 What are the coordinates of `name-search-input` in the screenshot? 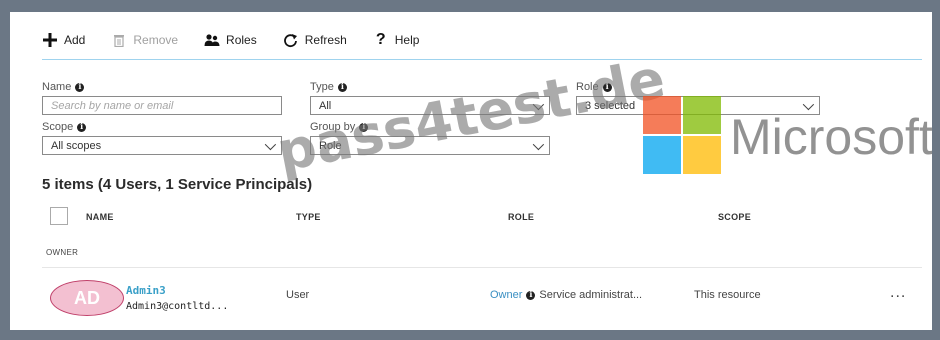 It's located at (162, 105).